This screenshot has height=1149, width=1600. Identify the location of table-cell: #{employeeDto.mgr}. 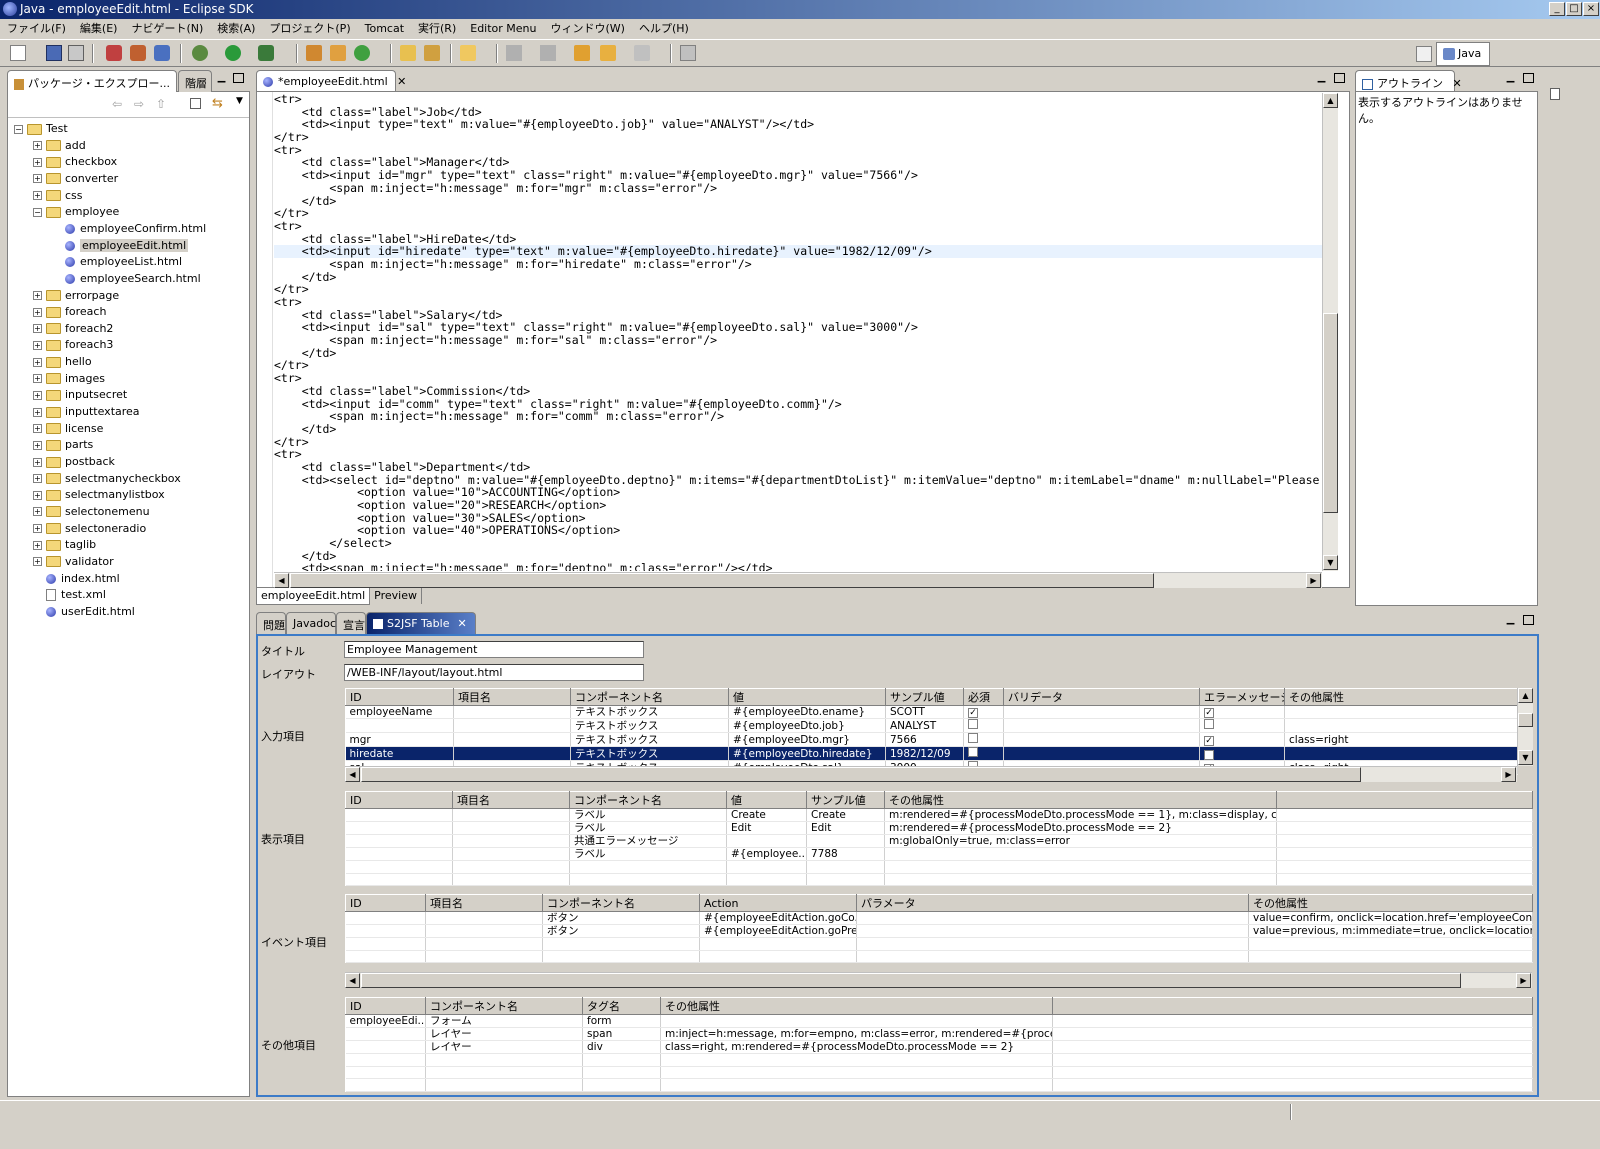
(807, 739).